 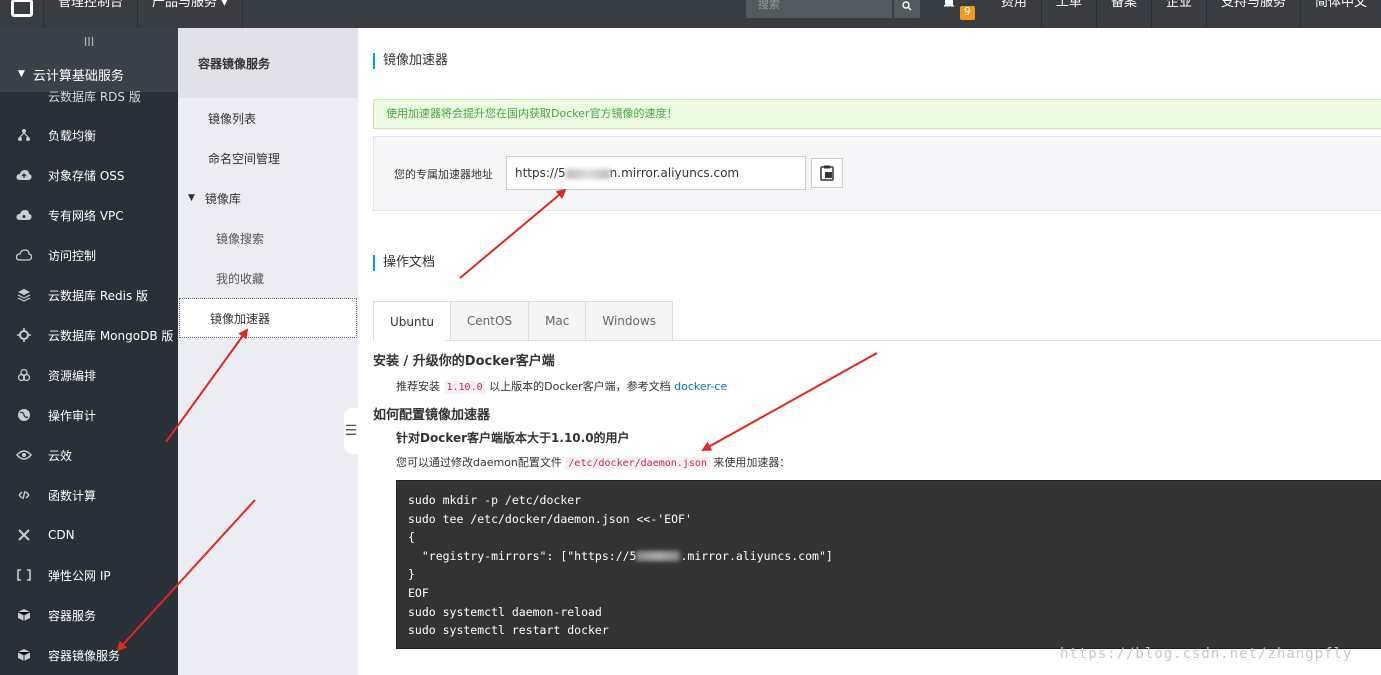 What do you see at coordinates (1341, 14) in the screenshot?
I see `nav-language: 简体中文` at bounding box center [1341, 14].